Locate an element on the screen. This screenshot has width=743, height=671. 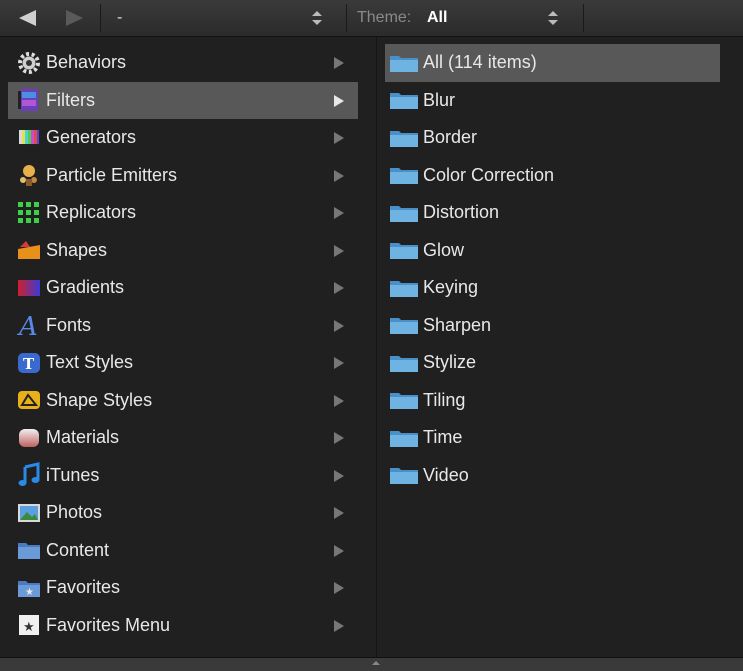
back-arrow-icon is located at coordinates (27, 18).